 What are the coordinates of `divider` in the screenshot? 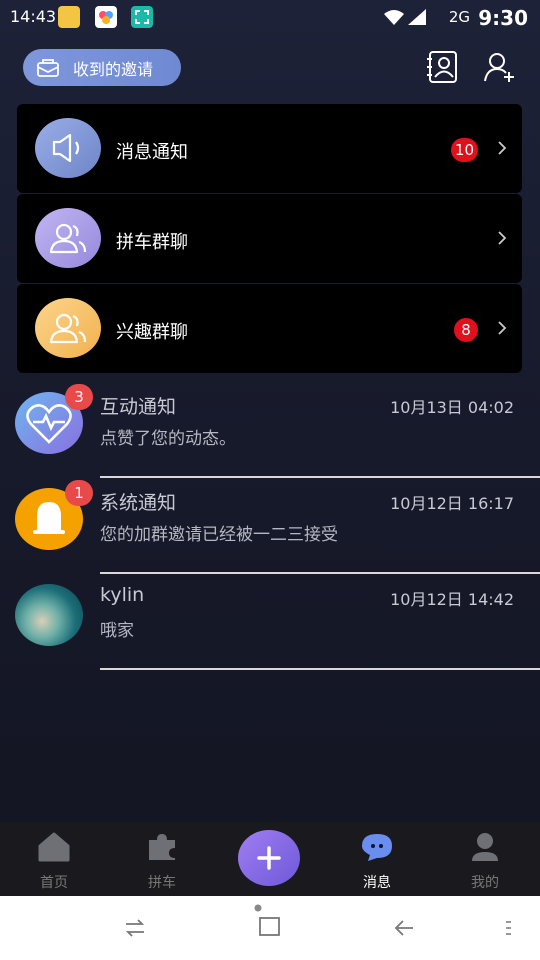 It's located at (320, 669).